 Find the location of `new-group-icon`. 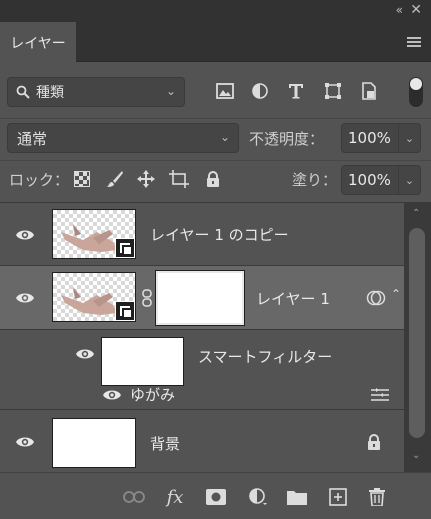

new-group-icon is located at coordinates (297, 497).